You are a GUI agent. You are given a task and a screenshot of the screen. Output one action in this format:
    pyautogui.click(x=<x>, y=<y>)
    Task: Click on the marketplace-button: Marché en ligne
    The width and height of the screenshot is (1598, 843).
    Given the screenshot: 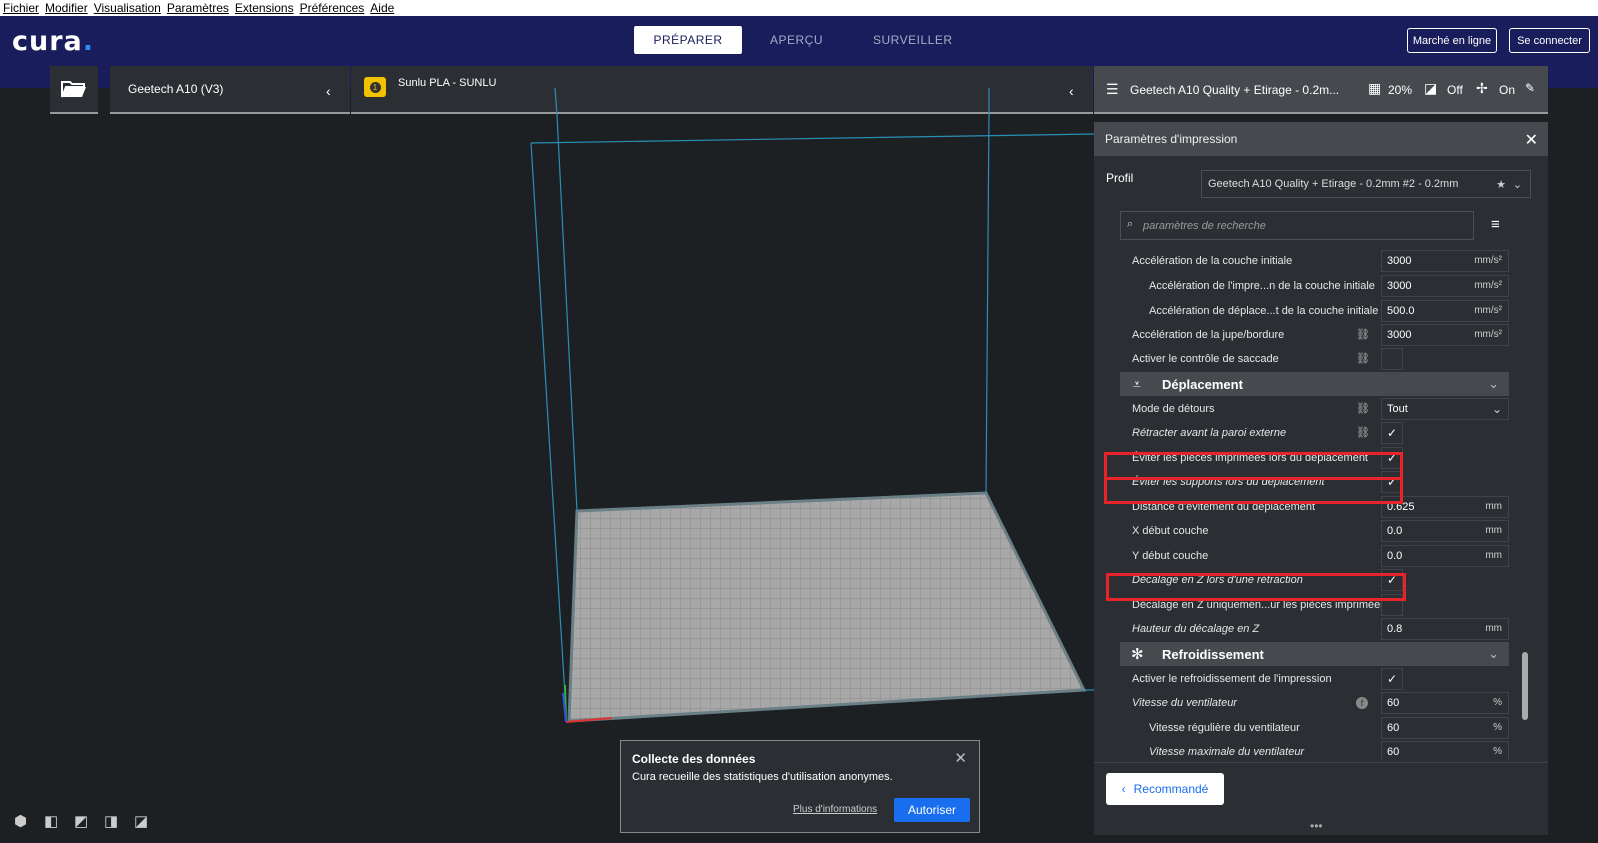 What is the action you would take?
    pyautogui.click(x=1452, y=40)
    